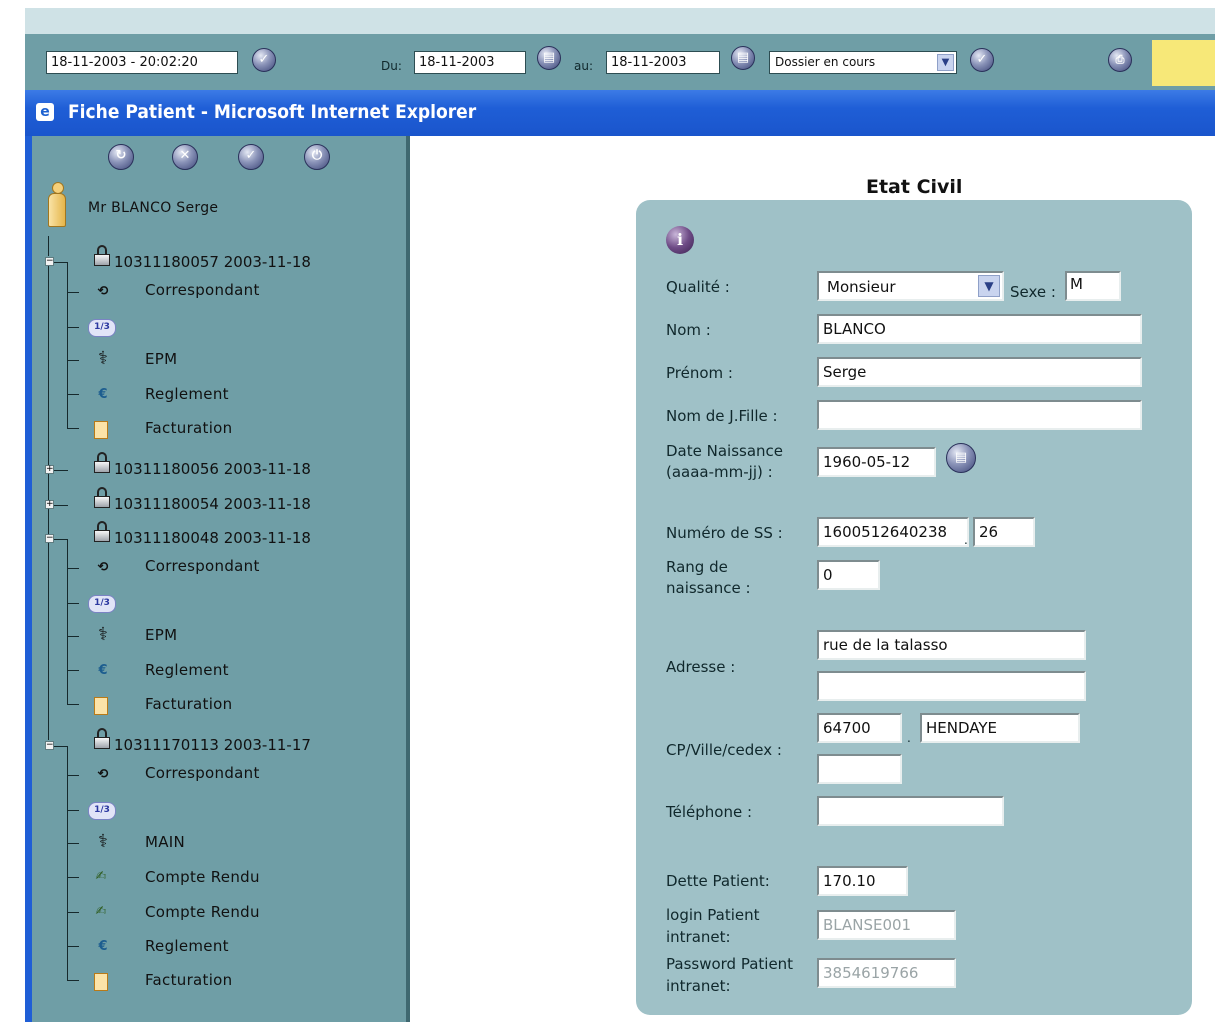 This screenshot has width=1215, height=1022. What do you see at coordinates (982, 60) in the screenshot?
I see `dossier-validate-button: ✓` at bounding box center [982, 60].